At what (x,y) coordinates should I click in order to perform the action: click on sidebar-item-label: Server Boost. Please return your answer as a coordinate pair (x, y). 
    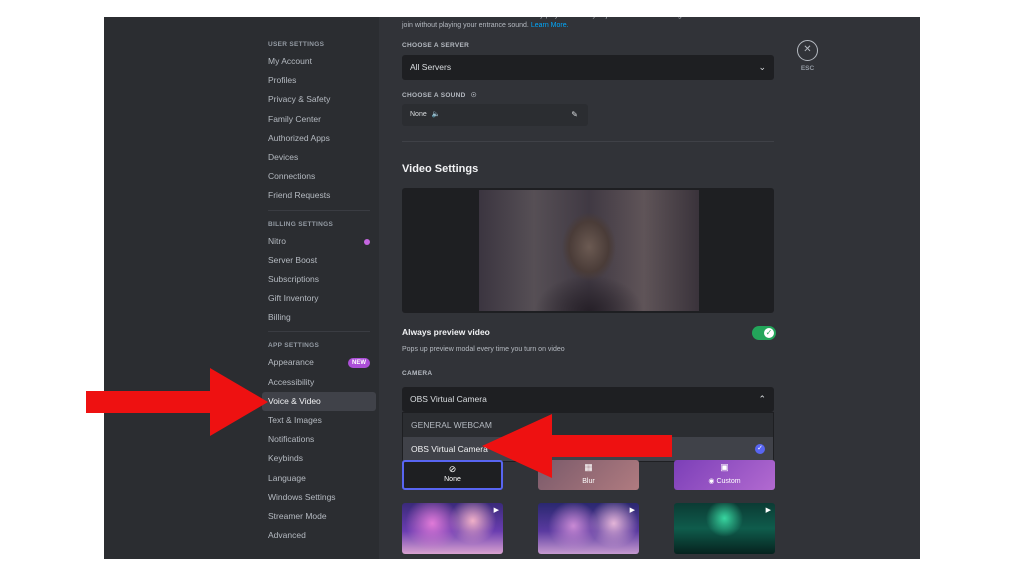
    Looking at the image, I should click on (293, 259).